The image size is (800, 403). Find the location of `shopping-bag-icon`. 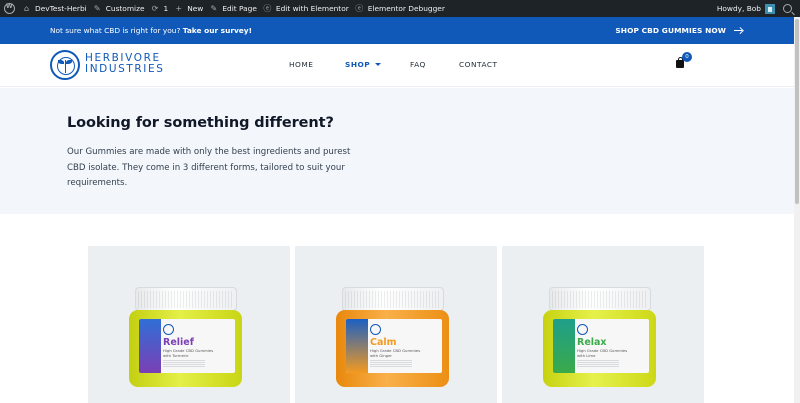

shopping-bag-icon is located at coordinates (680, 62).